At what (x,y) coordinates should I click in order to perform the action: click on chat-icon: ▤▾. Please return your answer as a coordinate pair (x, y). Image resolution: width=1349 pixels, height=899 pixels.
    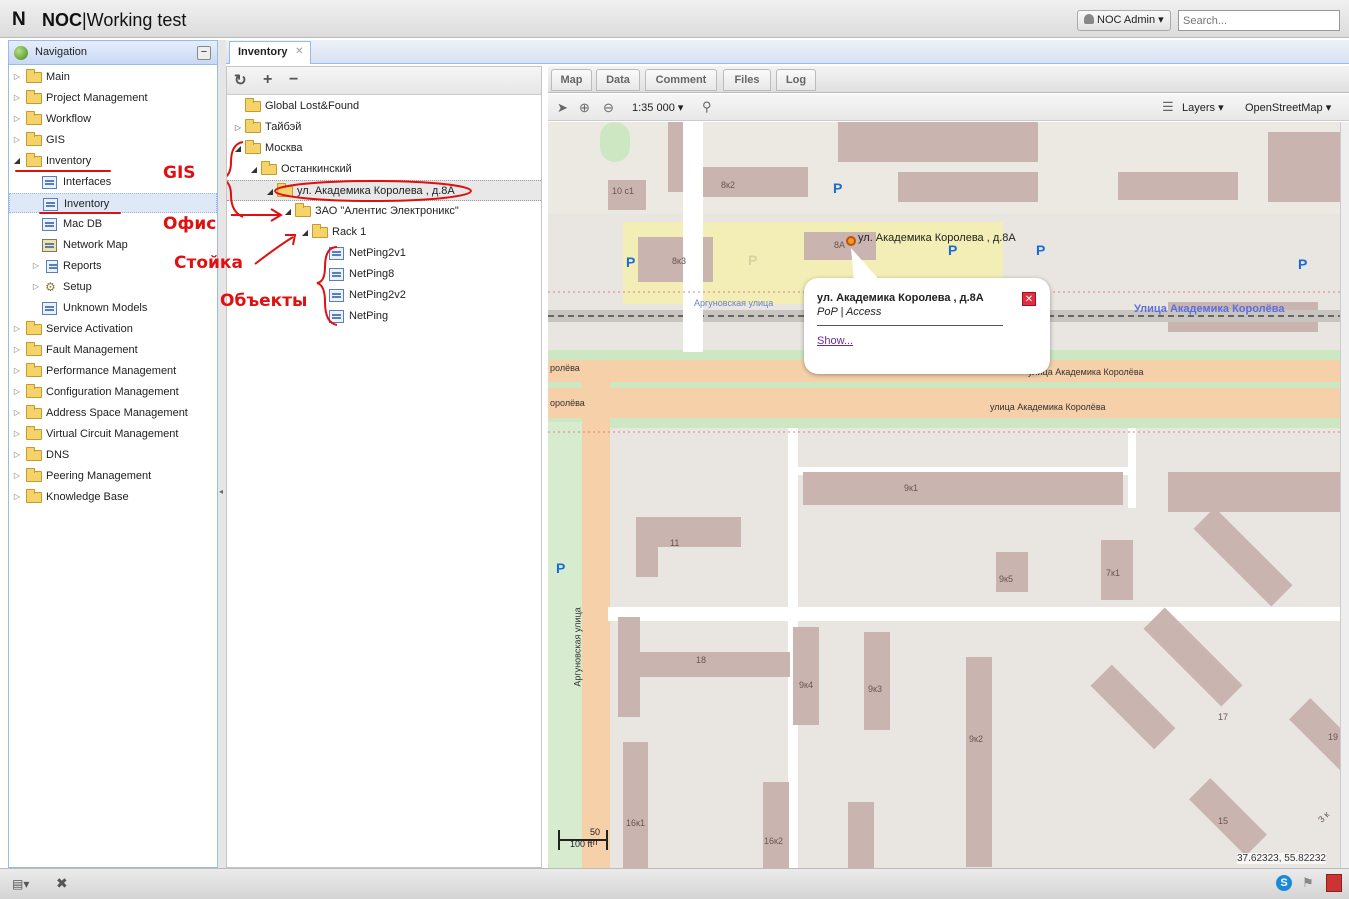
    Looking at the image, I should click on (20, 884).